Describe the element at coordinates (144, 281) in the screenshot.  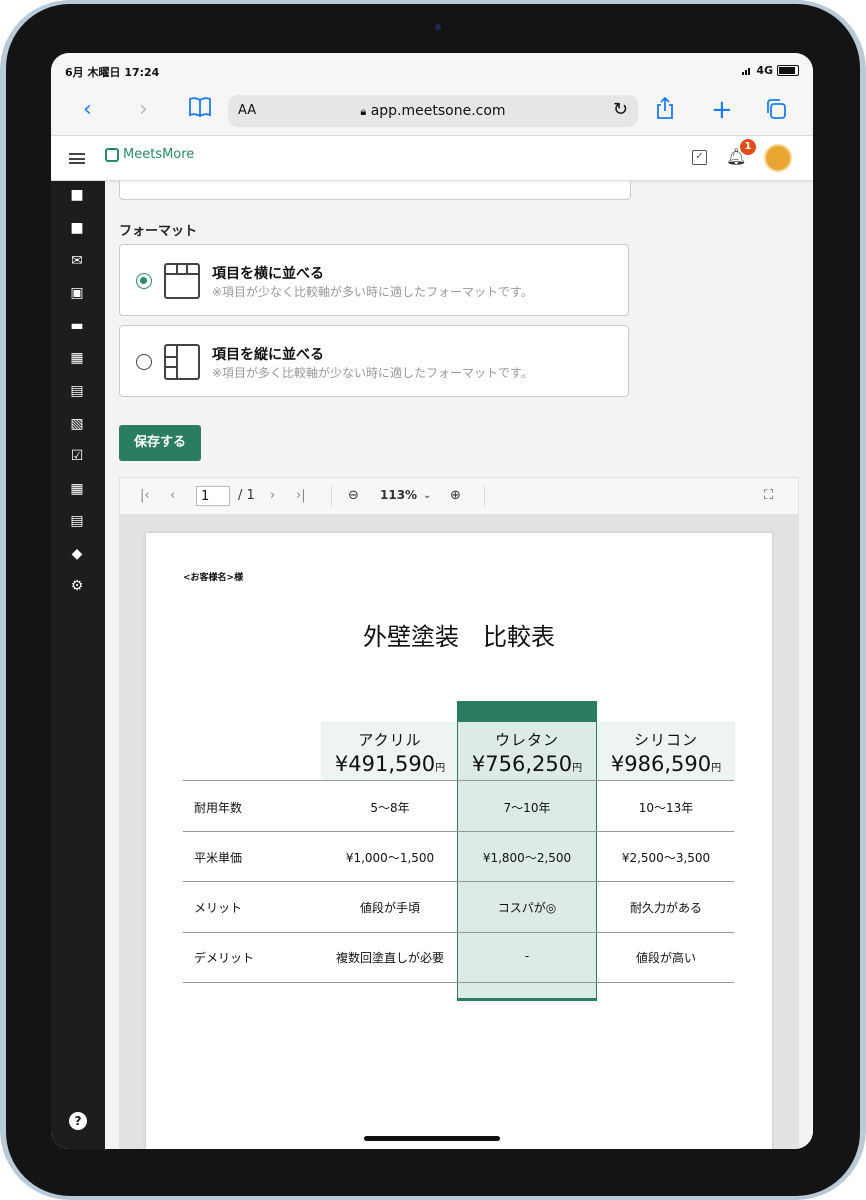
I see `radio-selected-icon` at that location.